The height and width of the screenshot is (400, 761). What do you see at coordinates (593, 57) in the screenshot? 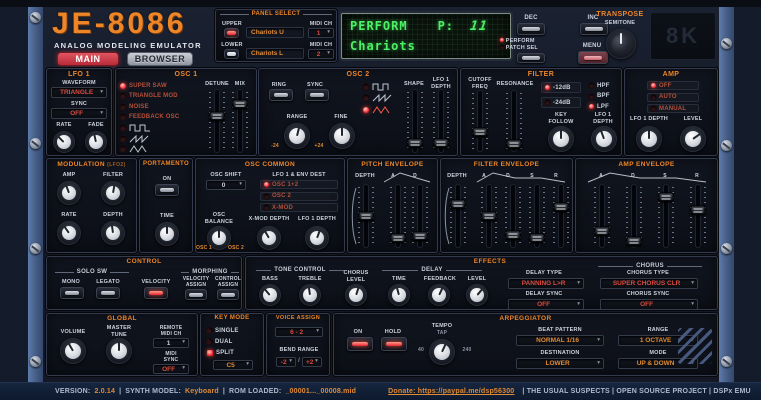
I see `menu-button` at bounding box center [593, 57].